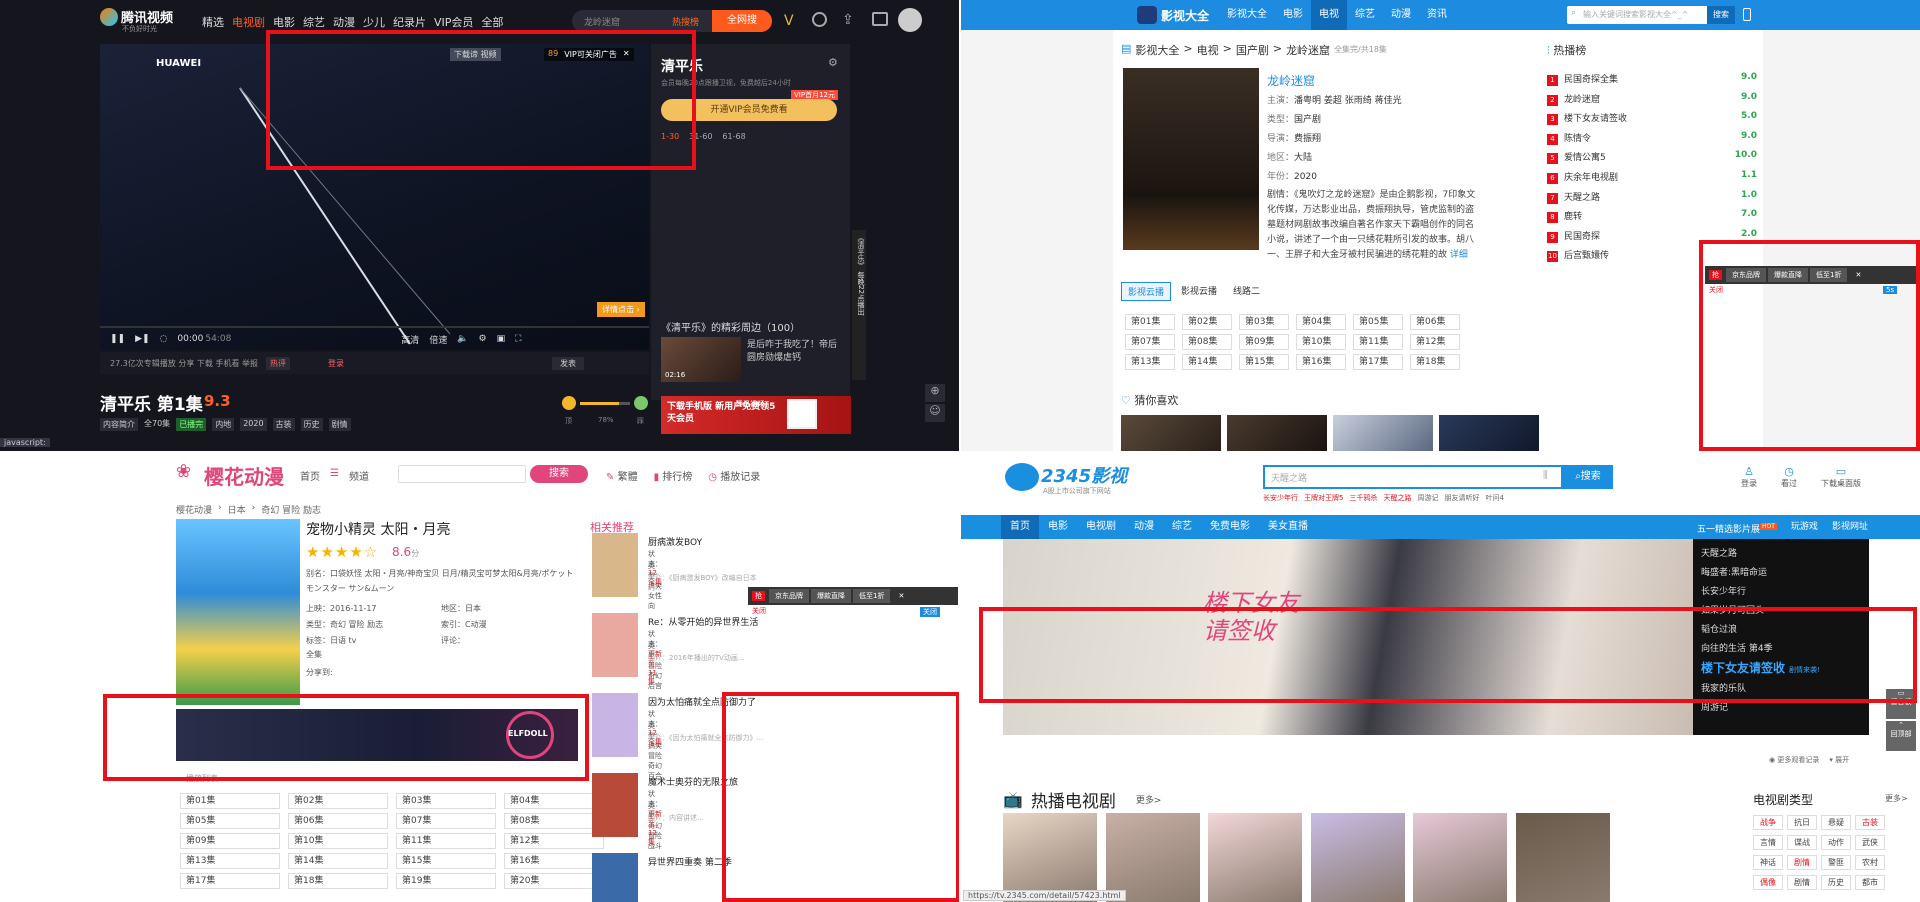  Describe the element at coordinates (1208, 50) in the screenshot. I see `breadcrumb-item: 电视` at that location.